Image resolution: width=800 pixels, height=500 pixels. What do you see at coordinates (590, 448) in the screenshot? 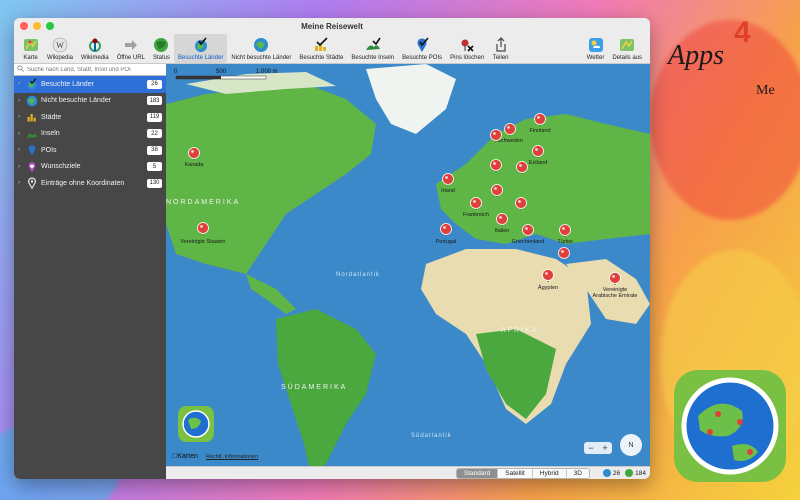
I see `zoom-out-button: −` at bounding box center [590, 448].